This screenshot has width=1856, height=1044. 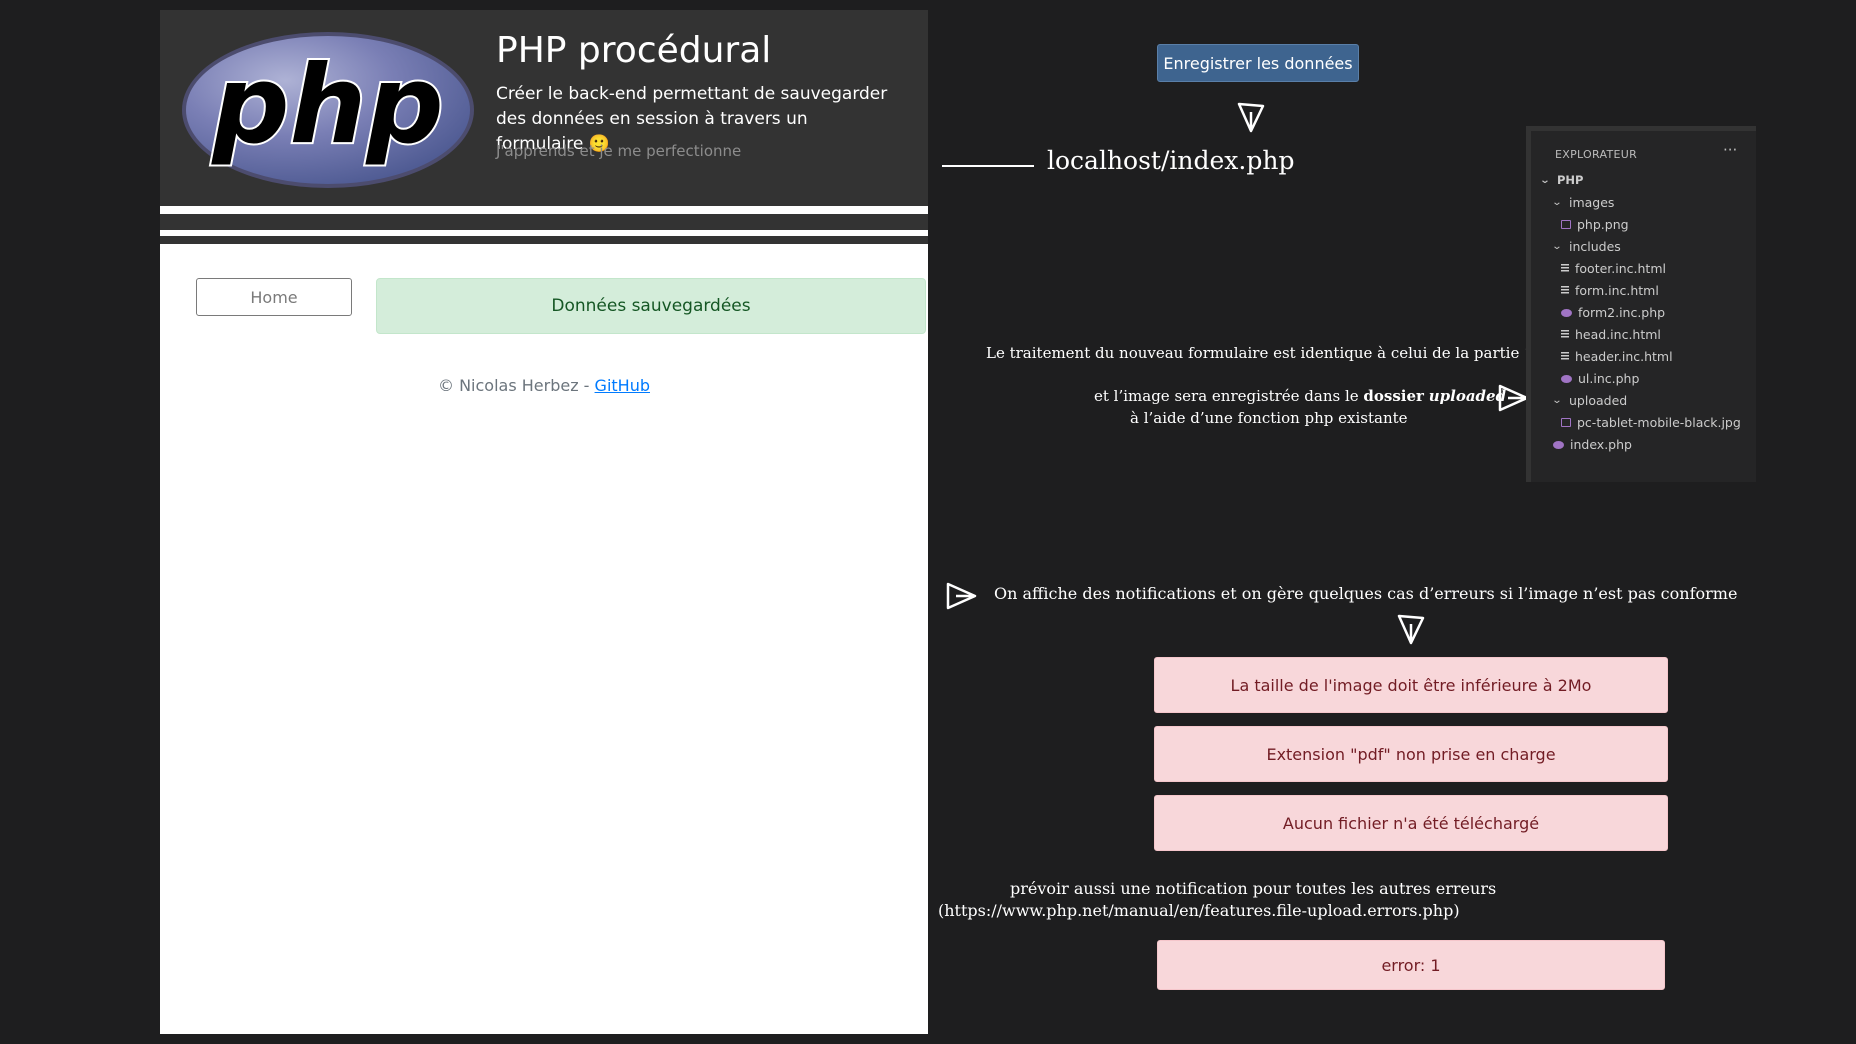 I want to click on tree-file-form2: form2.inc.php, so click(x=1613, y=312).